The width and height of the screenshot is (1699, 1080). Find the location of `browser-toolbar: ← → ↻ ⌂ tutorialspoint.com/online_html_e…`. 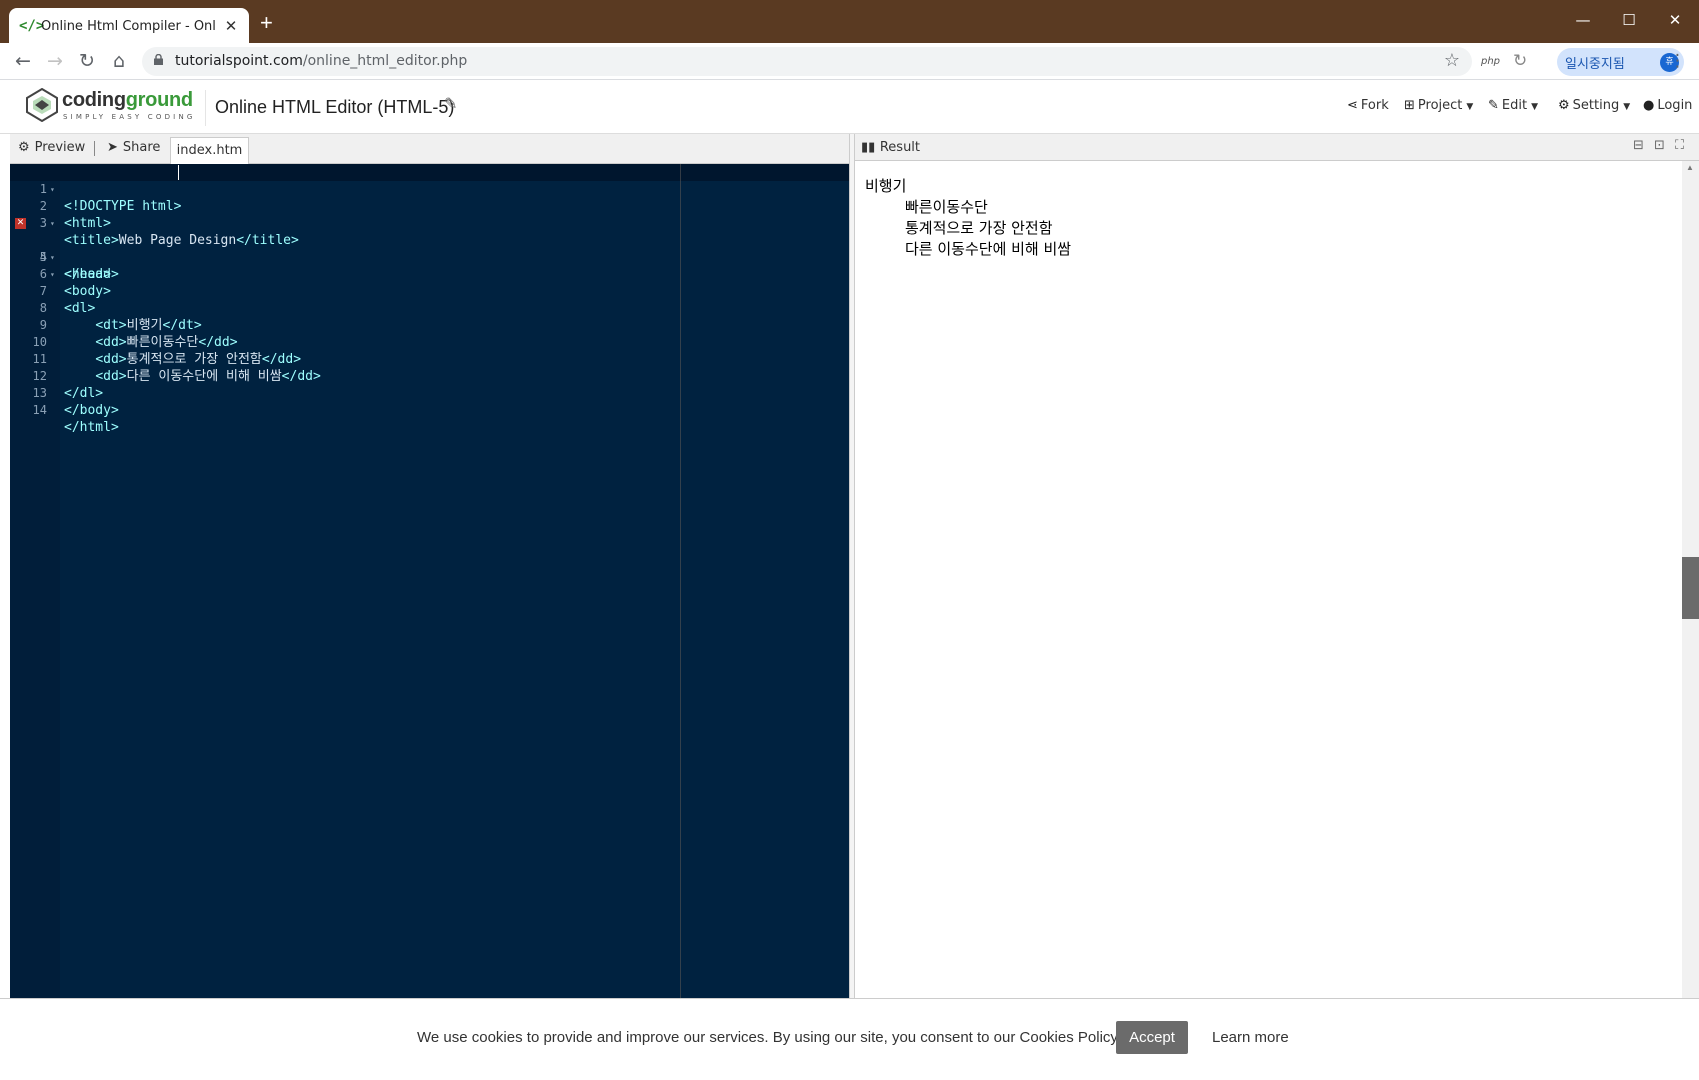

browser-toolbar: ← → ↻ ⌂ tutorialspoint.com/online_html_e… is located at coordinates (849, 61).